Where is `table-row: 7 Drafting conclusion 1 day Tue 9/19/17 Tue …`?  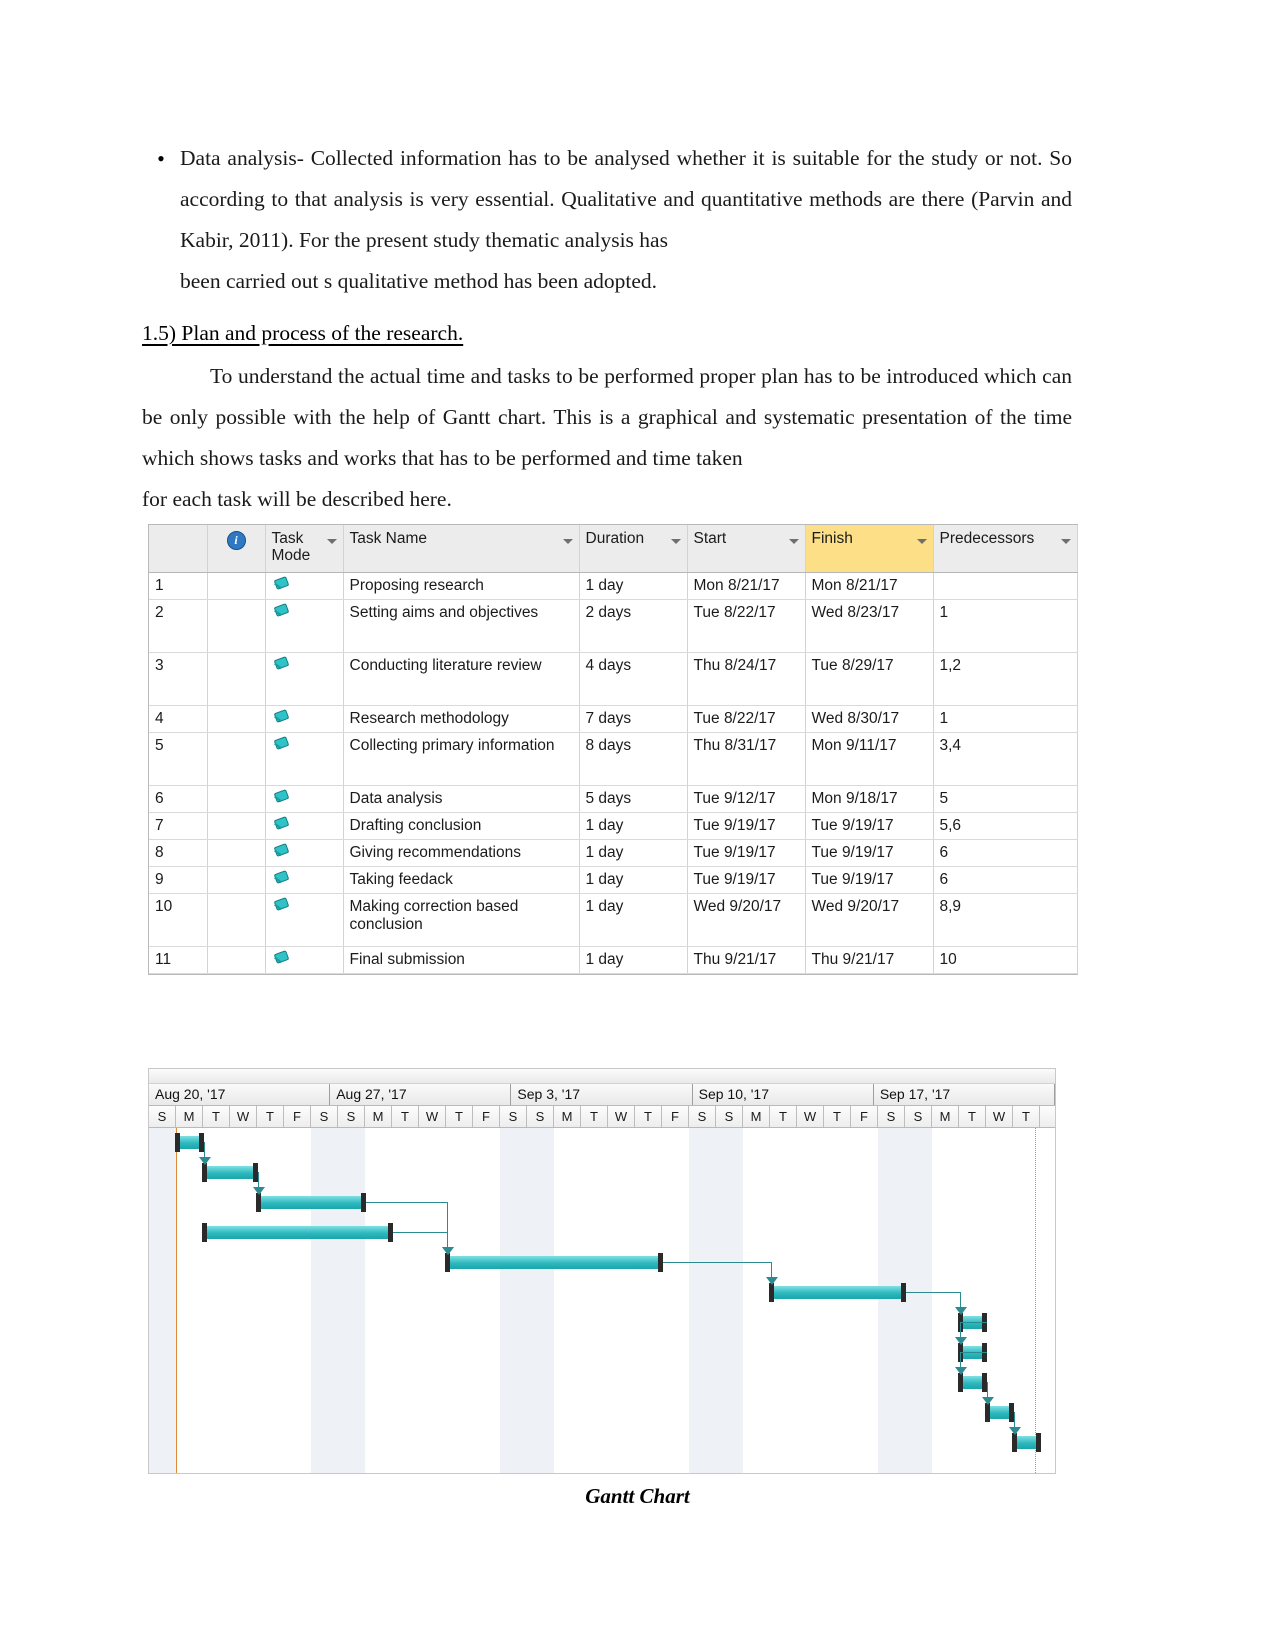 table-row: 7 Drafting conclusion 1 day Tue 9/19/17 Tue … is located at coordinates (613, 826).